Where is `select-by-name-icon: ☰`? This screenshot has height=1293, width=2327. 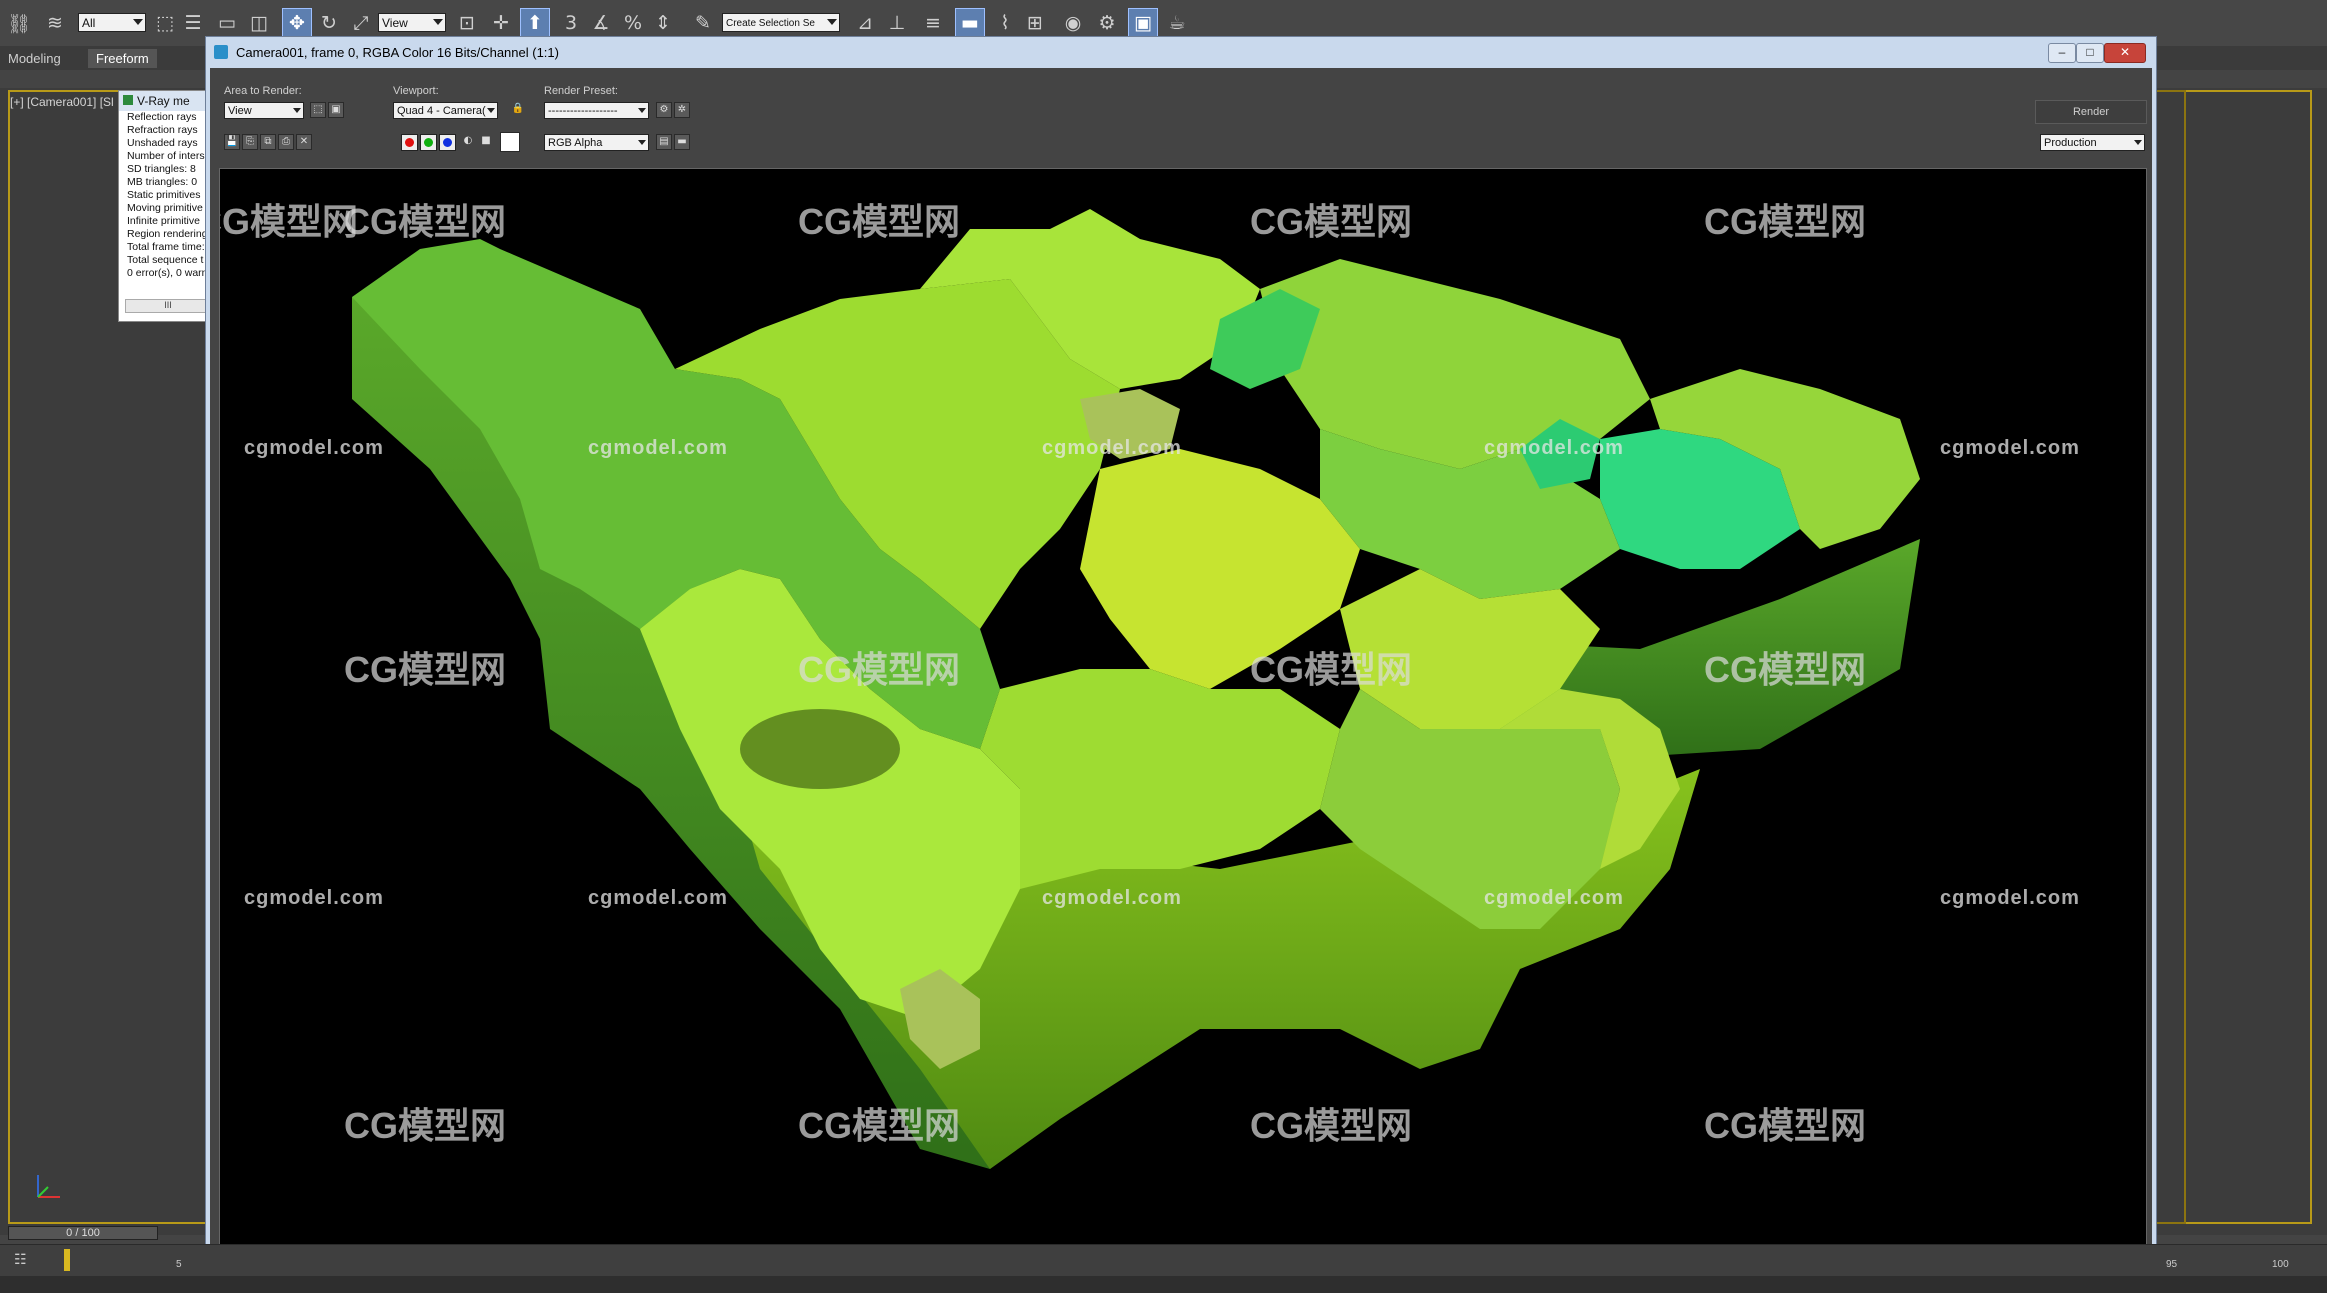 select-by-name-icon: ☰ is located at coordinates (193, 23).